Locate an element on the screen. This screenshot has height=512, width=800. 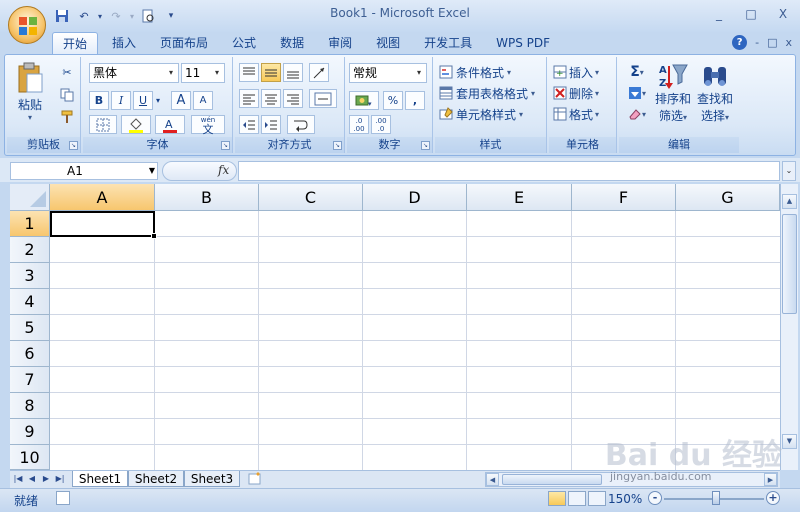
font-size-combo: 11 ▾ is located at coordinates (203, 73).